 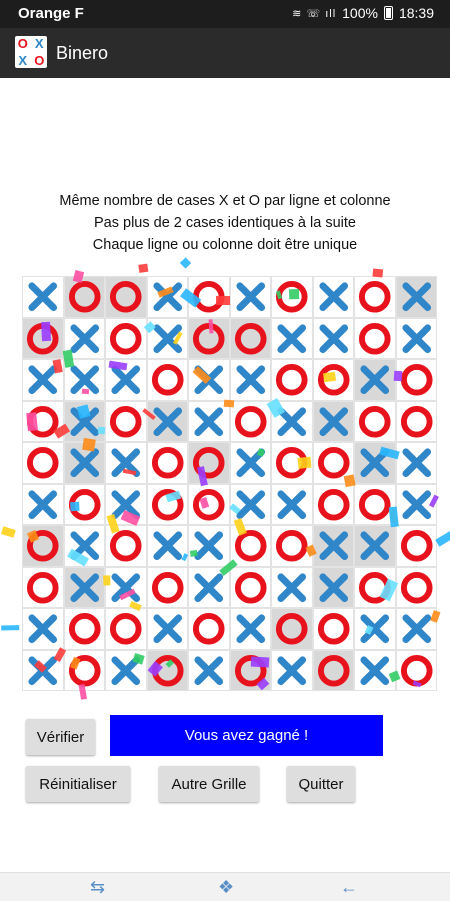 What do you see at coordinates (349, 887) in the screenshot?
I see `back-icon: ←` at bounding box center [349, 887].